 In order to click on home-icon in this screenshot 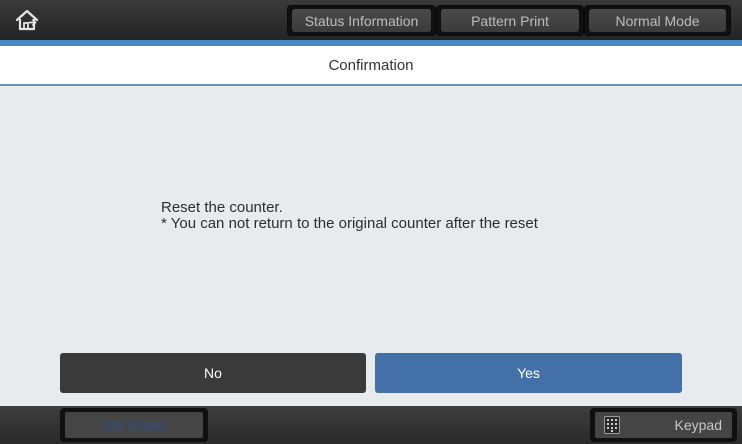, I will do `click(27, 20)`.